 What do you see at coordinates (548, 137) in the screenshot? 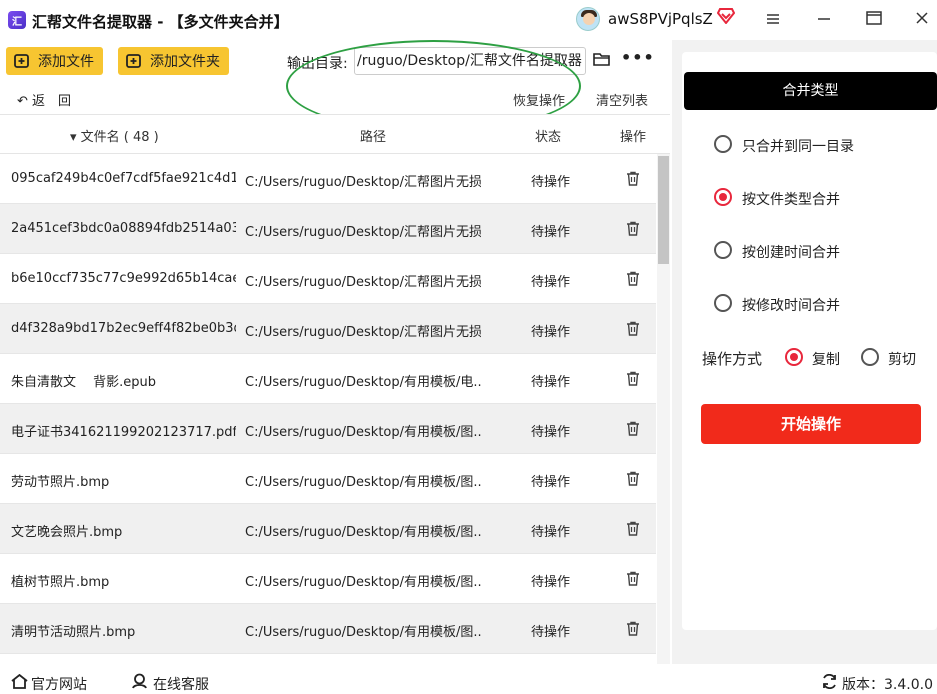
I see `column-header-status: 状态` at bounding box center [548, 137].